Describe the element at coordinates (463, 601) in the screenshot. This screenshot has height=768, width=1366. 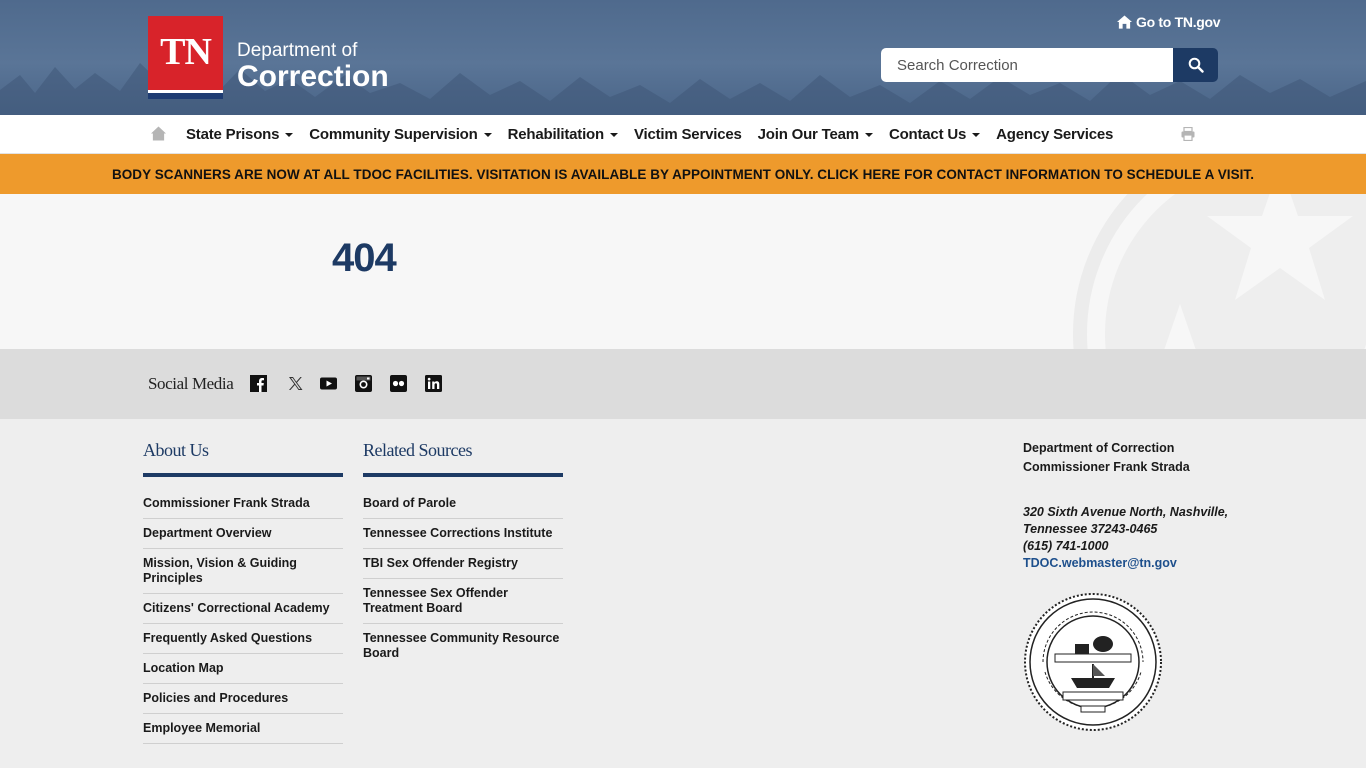
I see `footer-link: Tennessee Sex Offender Treatment Board` at that location.